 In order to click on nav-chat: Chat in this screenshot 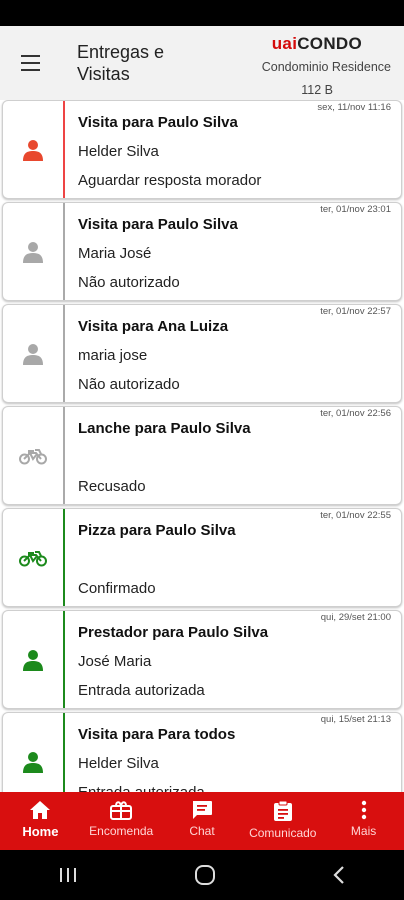, I will do `click(202, 821)`.